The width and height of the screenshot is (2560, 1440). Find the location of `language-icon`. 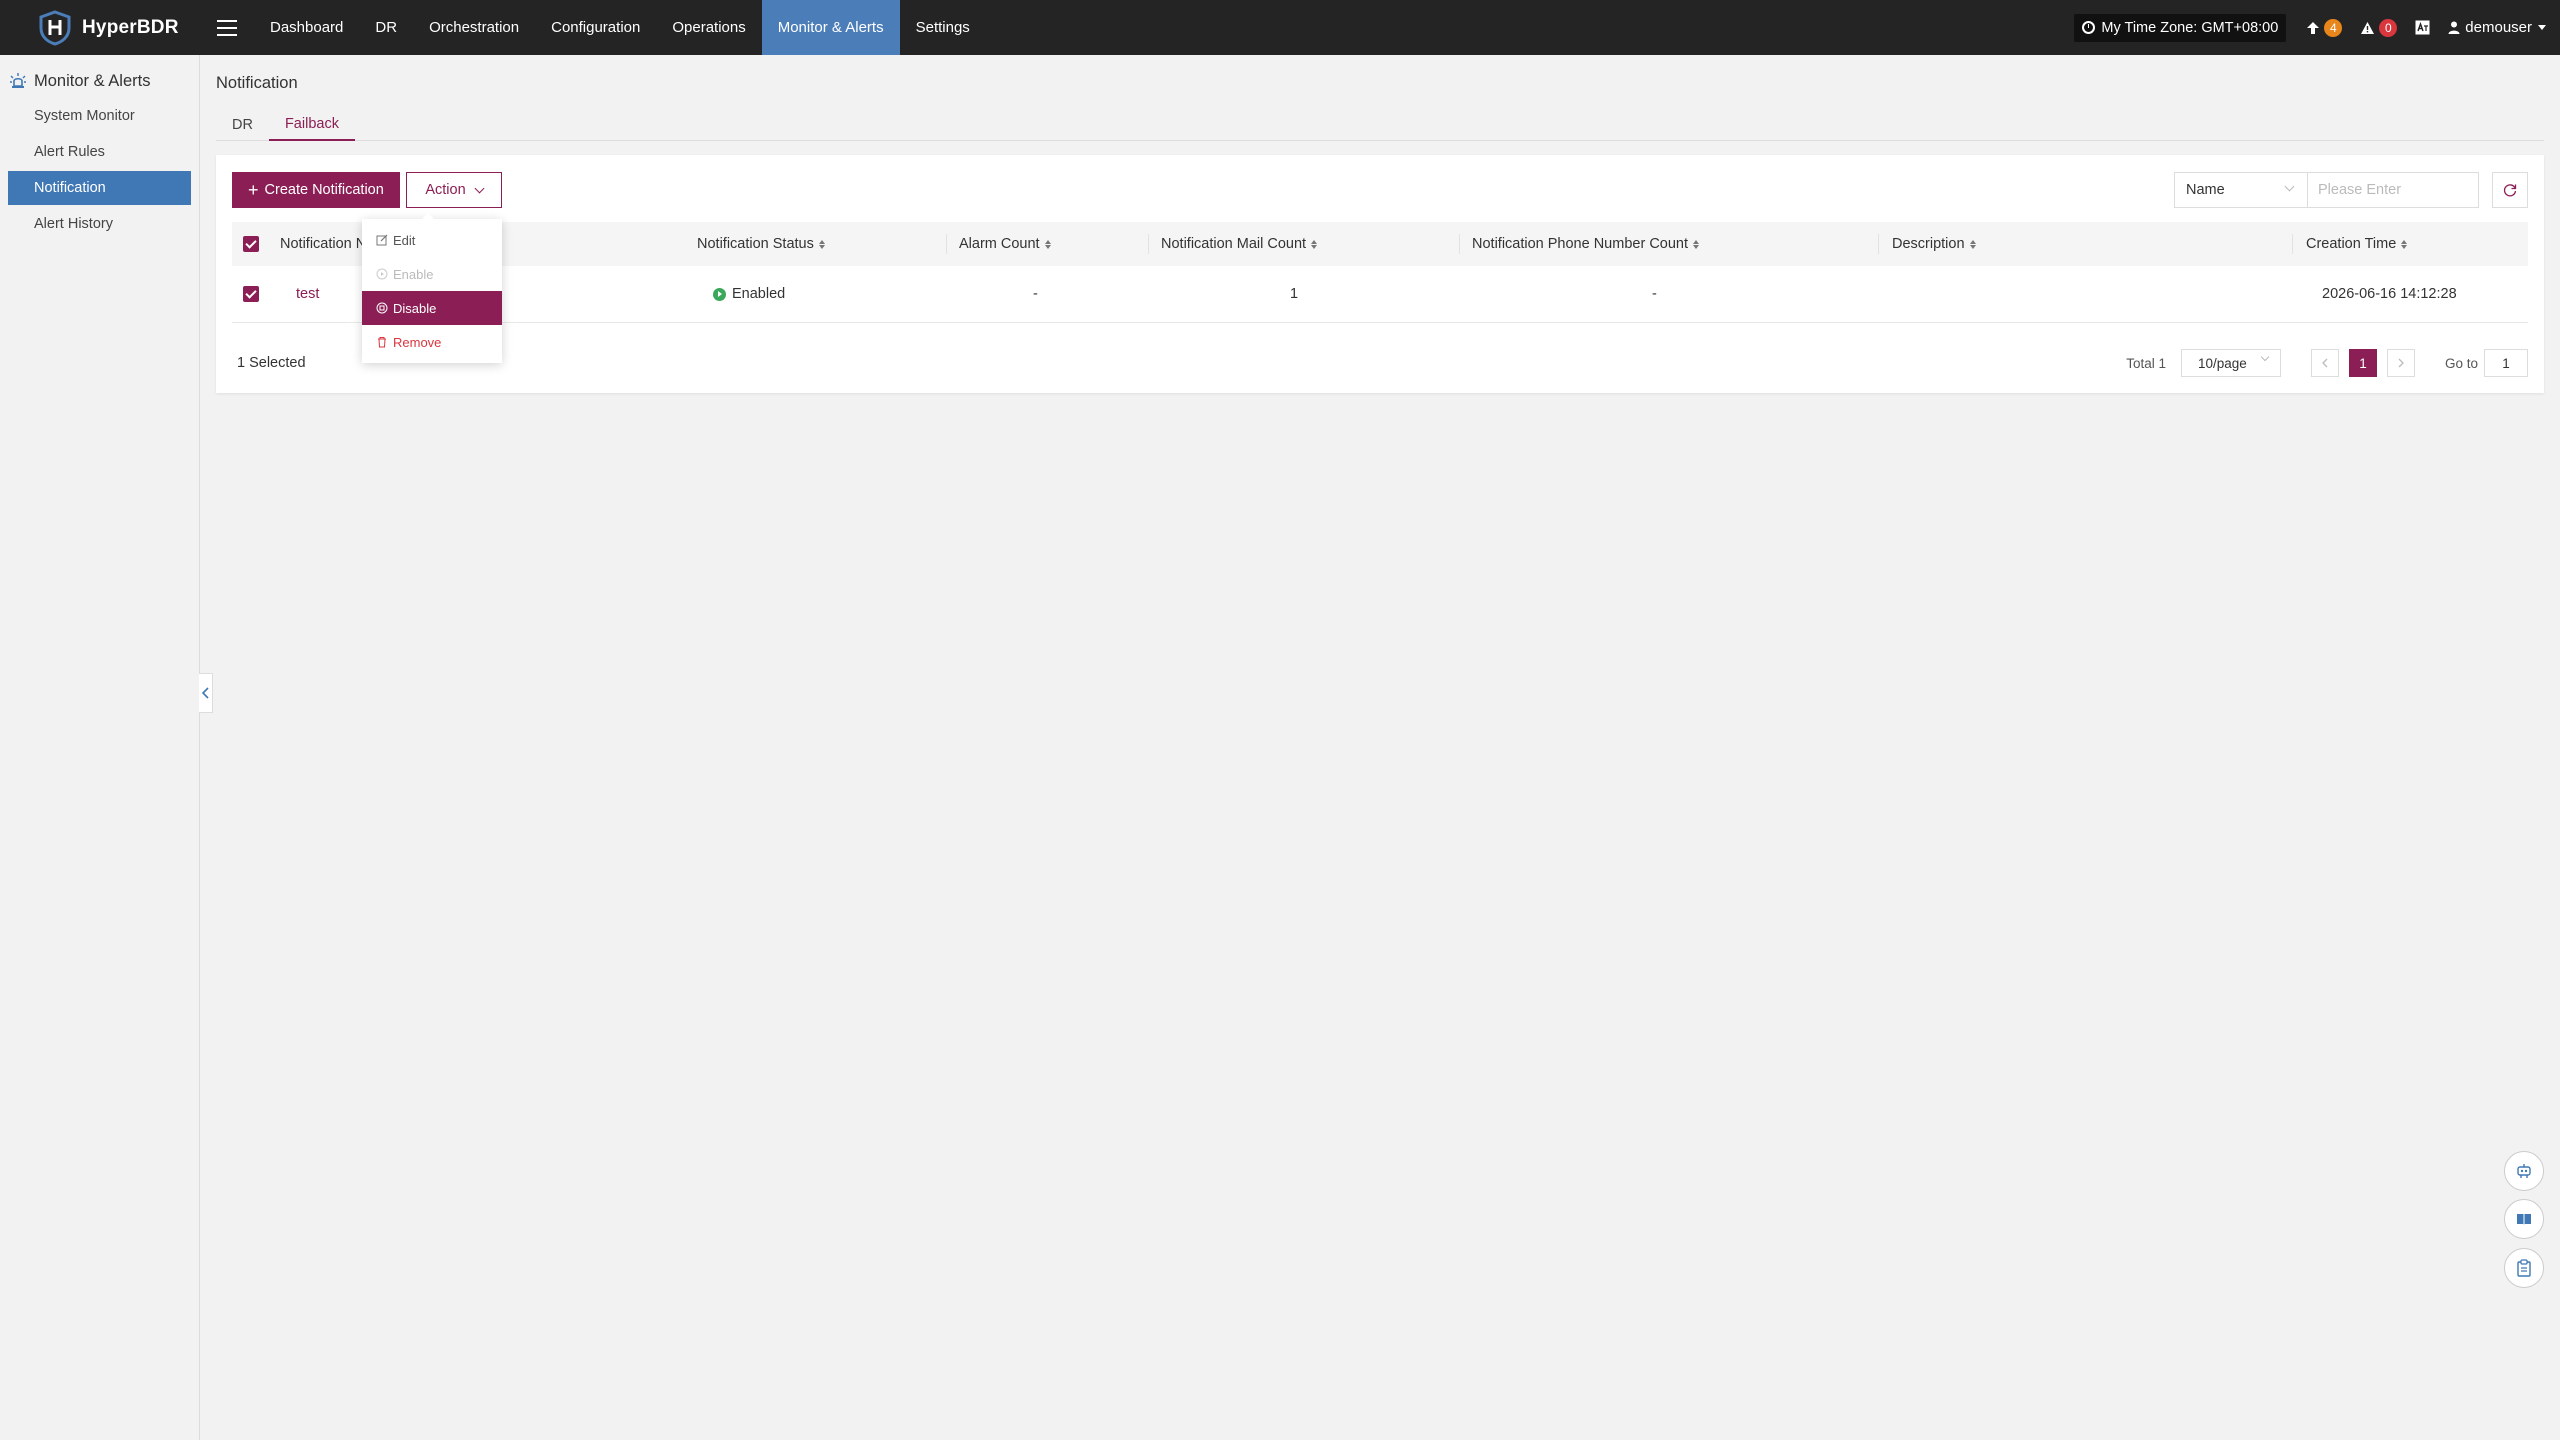

language-icon is located at coordinates (2422, 27).